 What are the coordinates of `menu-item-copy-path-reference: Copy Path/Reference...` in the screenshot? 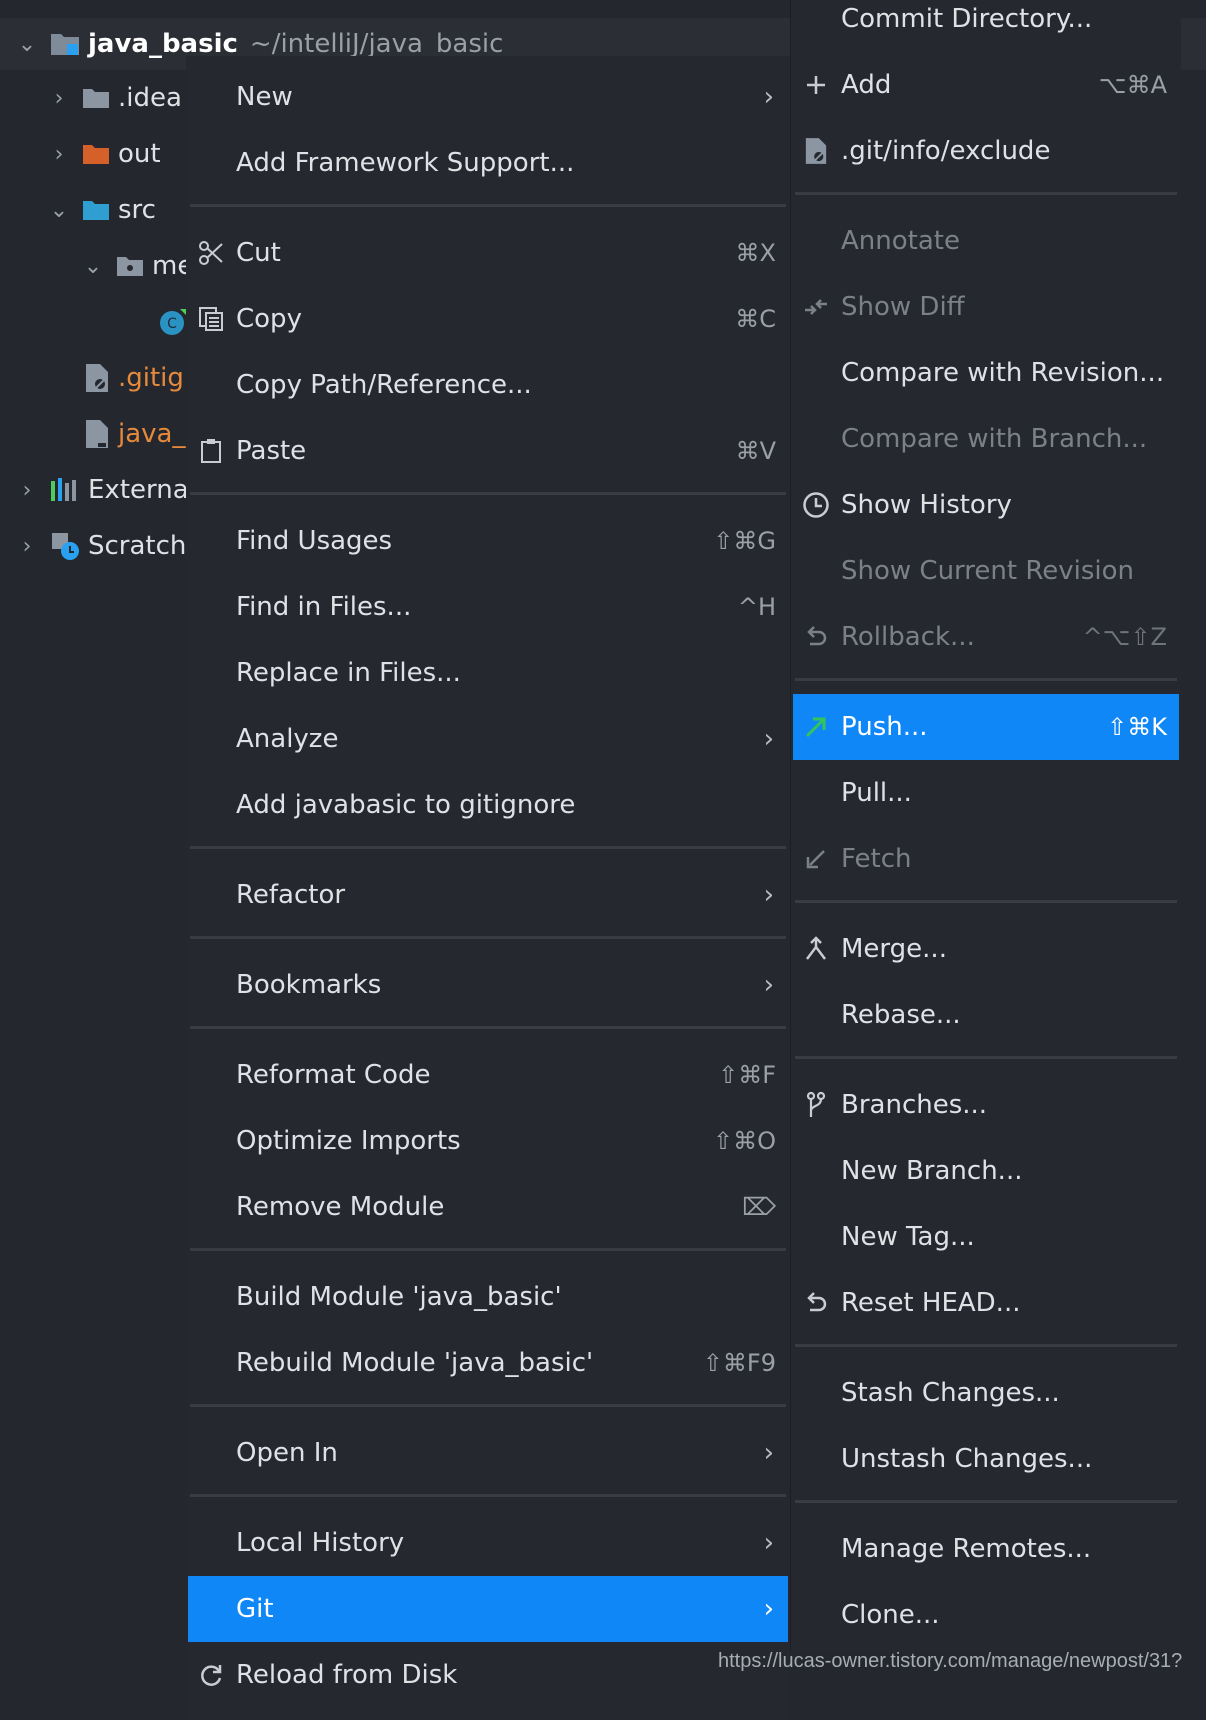 It's located at (488, 385).